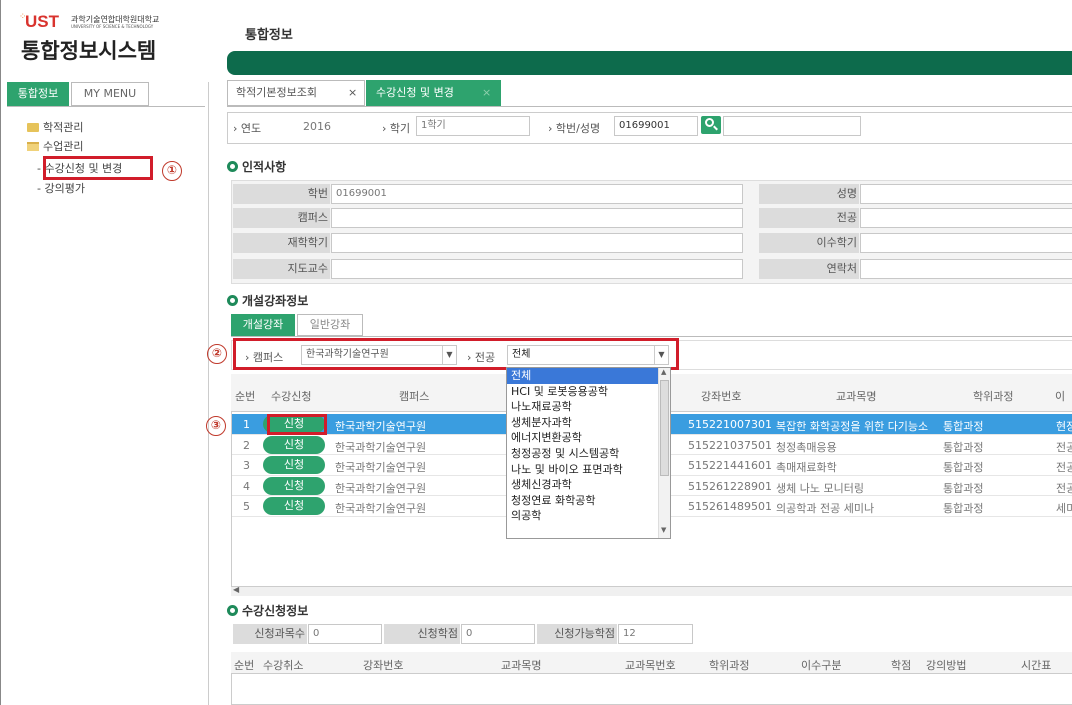  Describe the element at coordinates (256, 166) in the screenshot. I see `section-personal-title: 인적사항` at that location.